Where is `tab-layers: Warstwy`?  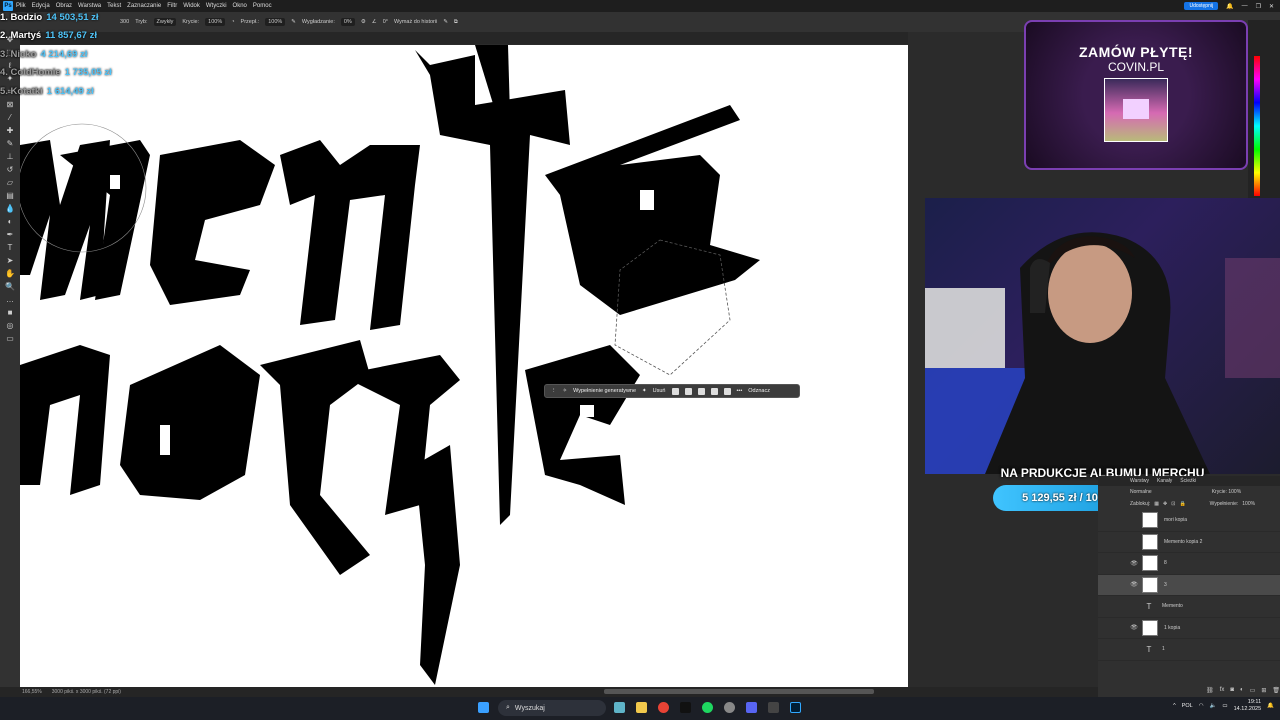 tab-layers: Warstwy is located at coordinates (1139, 481).